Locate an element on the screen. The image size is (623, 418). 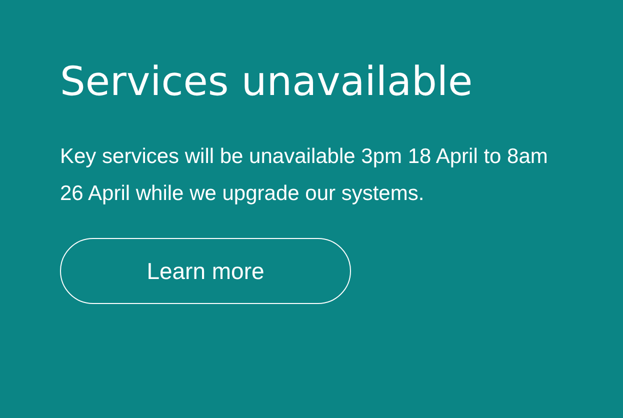
learn-more-button: Learn more is located at coordinates (205, 271).